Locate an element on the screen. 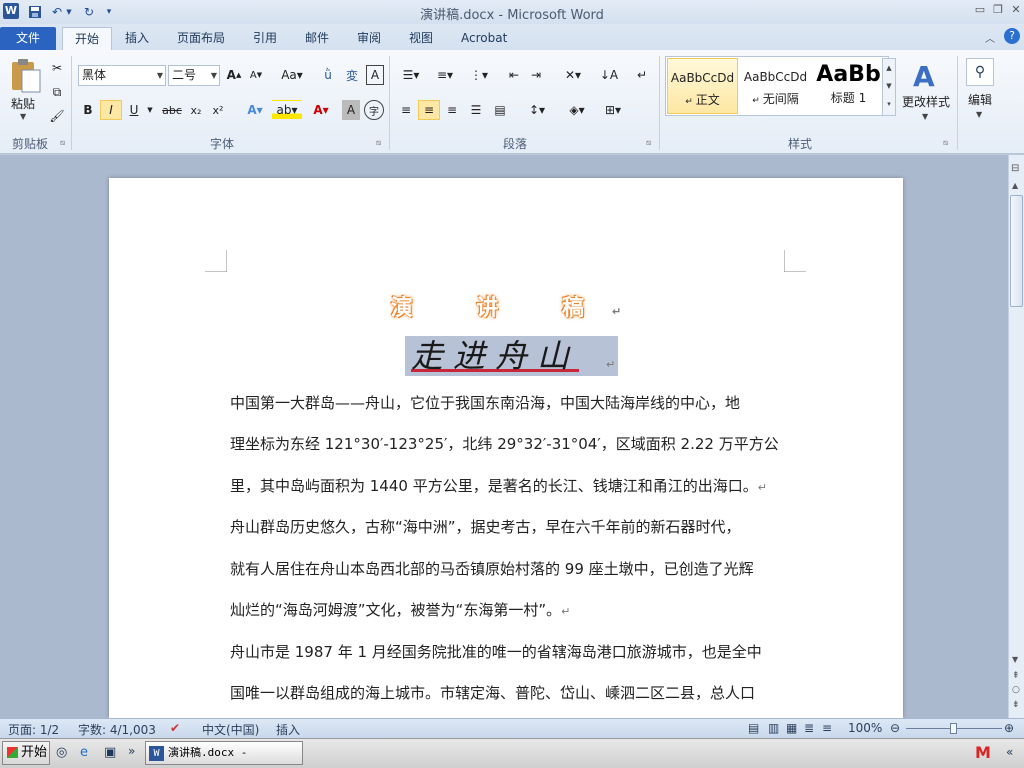 The width and height of the screenshot is (1024, 768). decrease-indent-icon: ⇤ is located at coordinates (514, 75).